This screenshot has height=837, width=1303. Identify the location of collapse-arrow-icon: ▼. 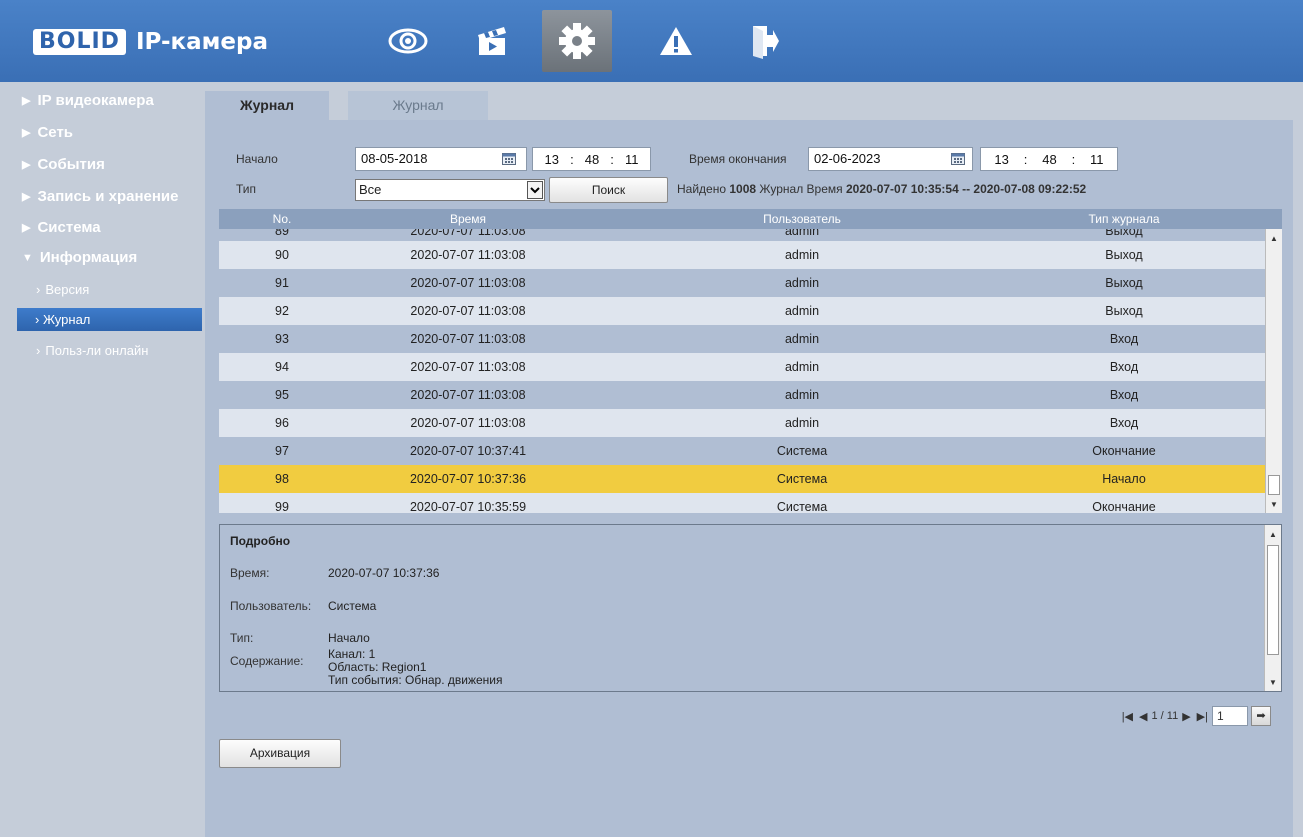
(27, 257).